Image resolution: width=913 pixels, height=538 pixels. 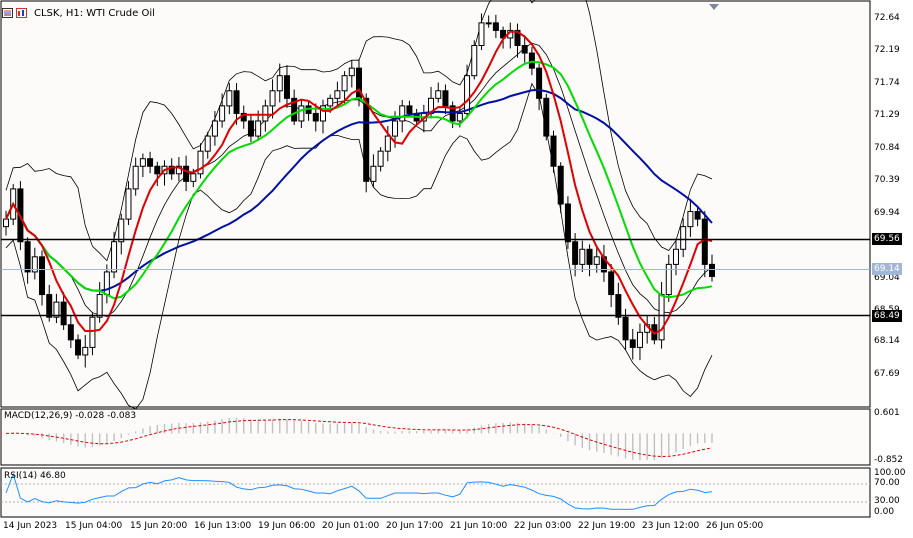 I want to click on time-axis-label: 22 Jun 03:00, so click(x=543, y=526).